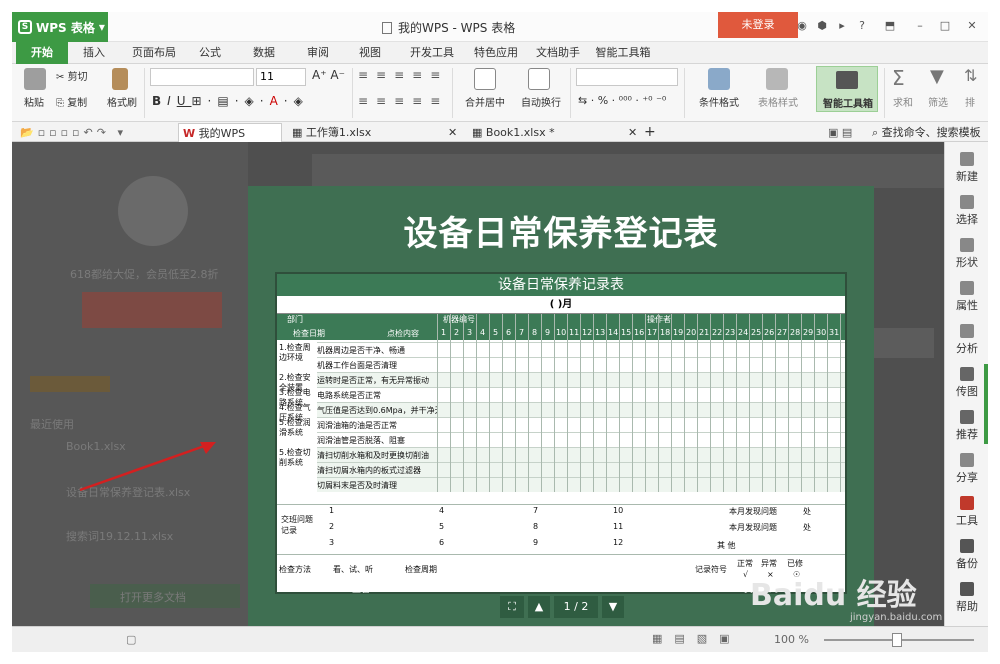 The height and width of the screenshot is (664, 1000). What do you see at coordinates (230, 132) in the screenshot?
I see `tab-my-wps: W 我的WPS` at bounding box center [230, 132].